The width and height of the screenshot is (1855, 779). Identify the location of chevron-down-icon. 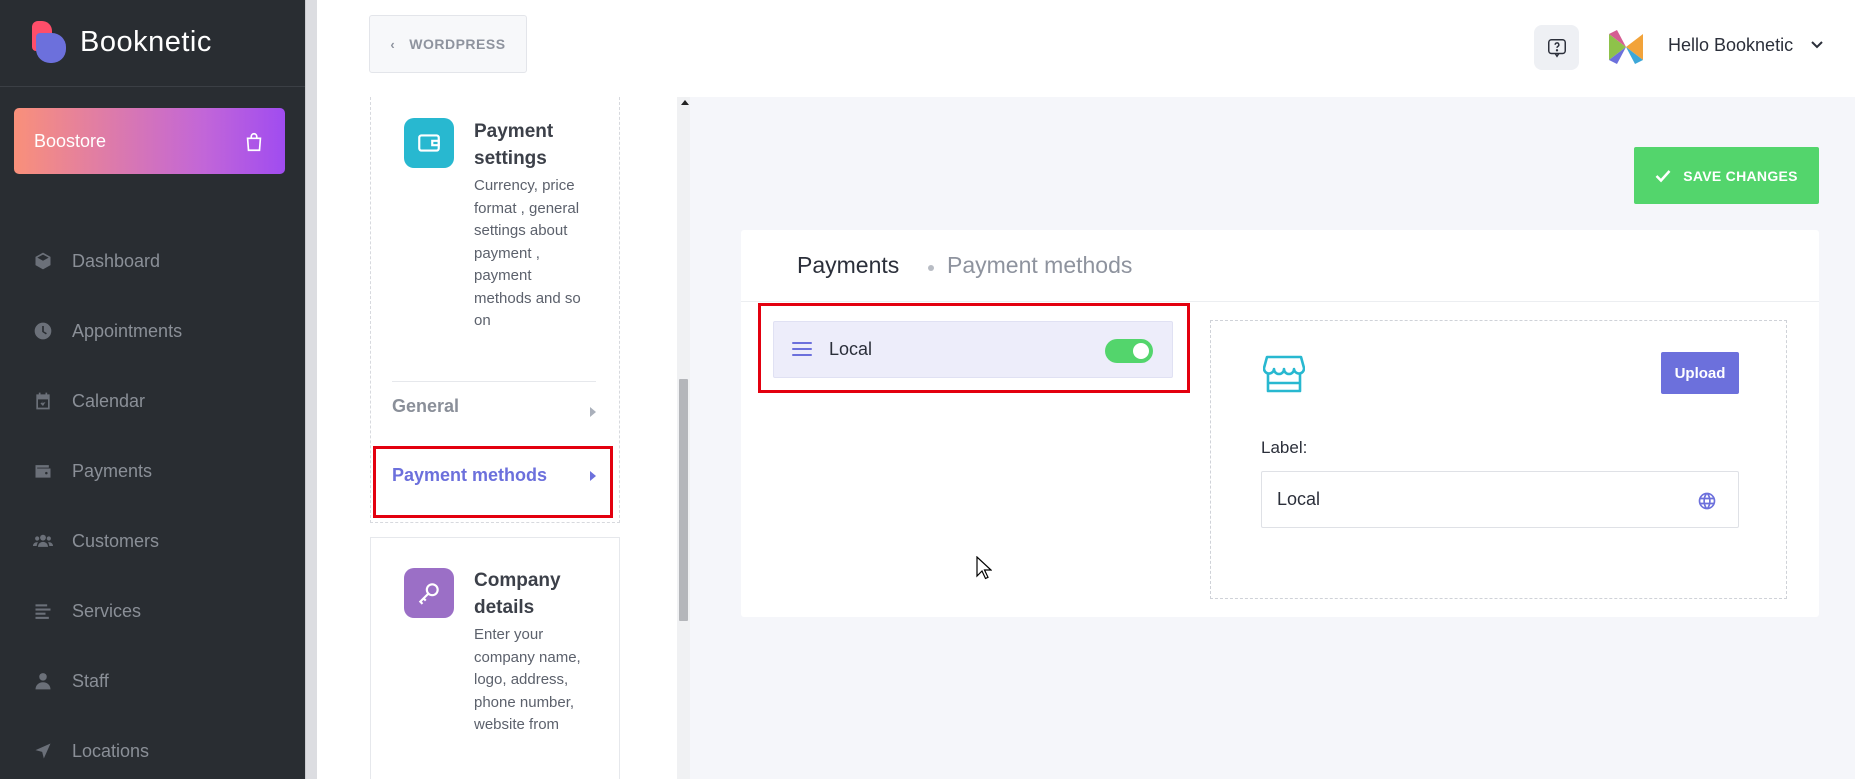
(1817, 45).